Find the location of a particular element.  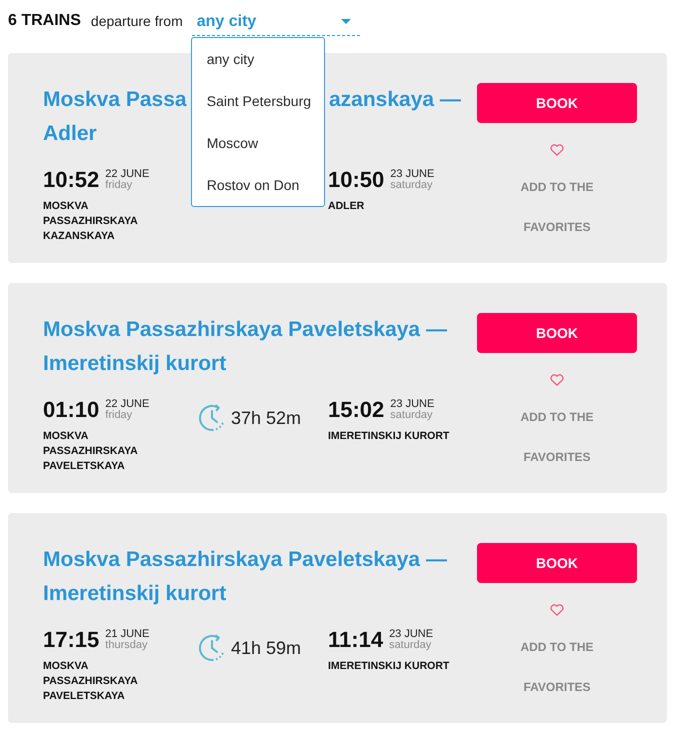

time-text: 10:52 is located at coordinates (71, 180).